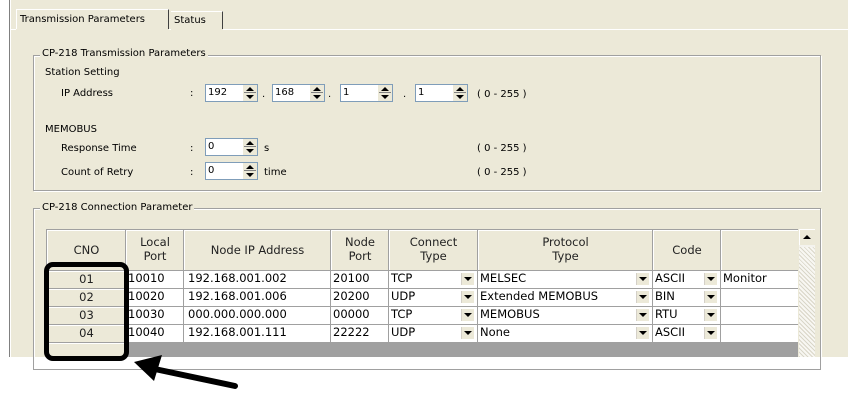 This screenshot has height=394, width=848. Describe the element at coordinates (186, 372) in the screenshot. I see `annotation-arrow-icon` at that location.